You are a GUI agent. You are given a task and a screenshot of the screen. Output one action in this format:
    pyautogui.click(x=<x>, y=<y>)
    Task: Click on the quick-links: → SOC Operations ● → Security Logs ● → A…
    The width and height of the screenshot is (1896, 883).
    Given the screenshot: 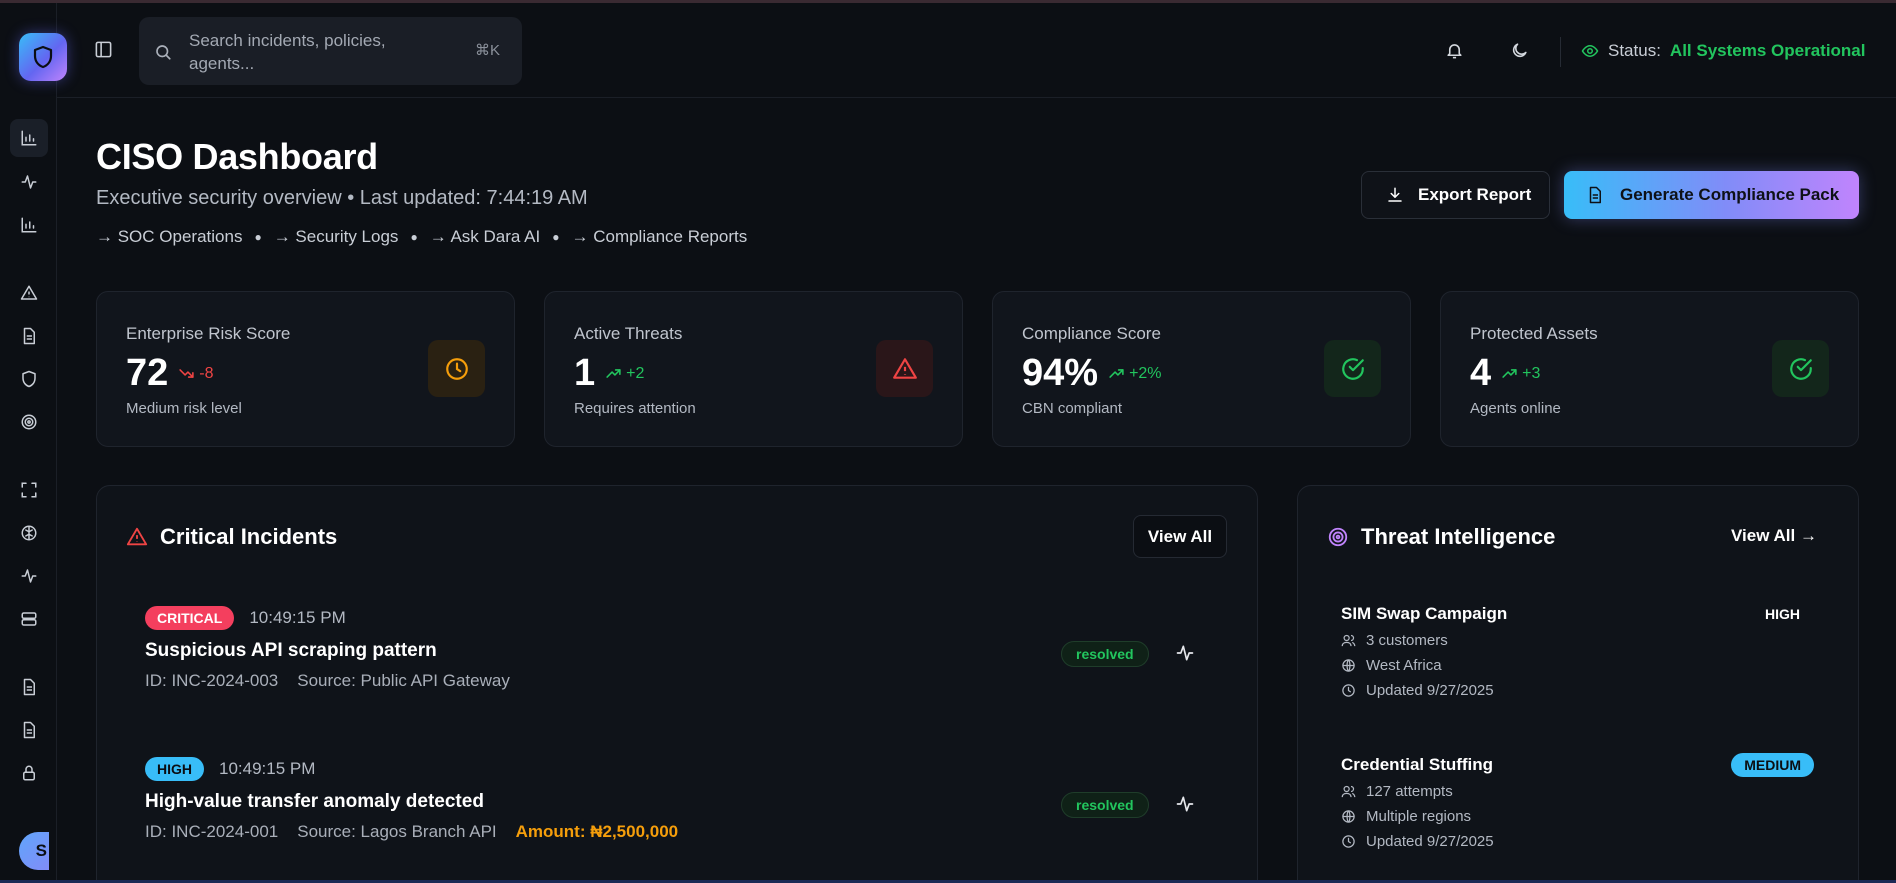 What is the action you would take?
    pyautogui.click(x=421, y=237)
    